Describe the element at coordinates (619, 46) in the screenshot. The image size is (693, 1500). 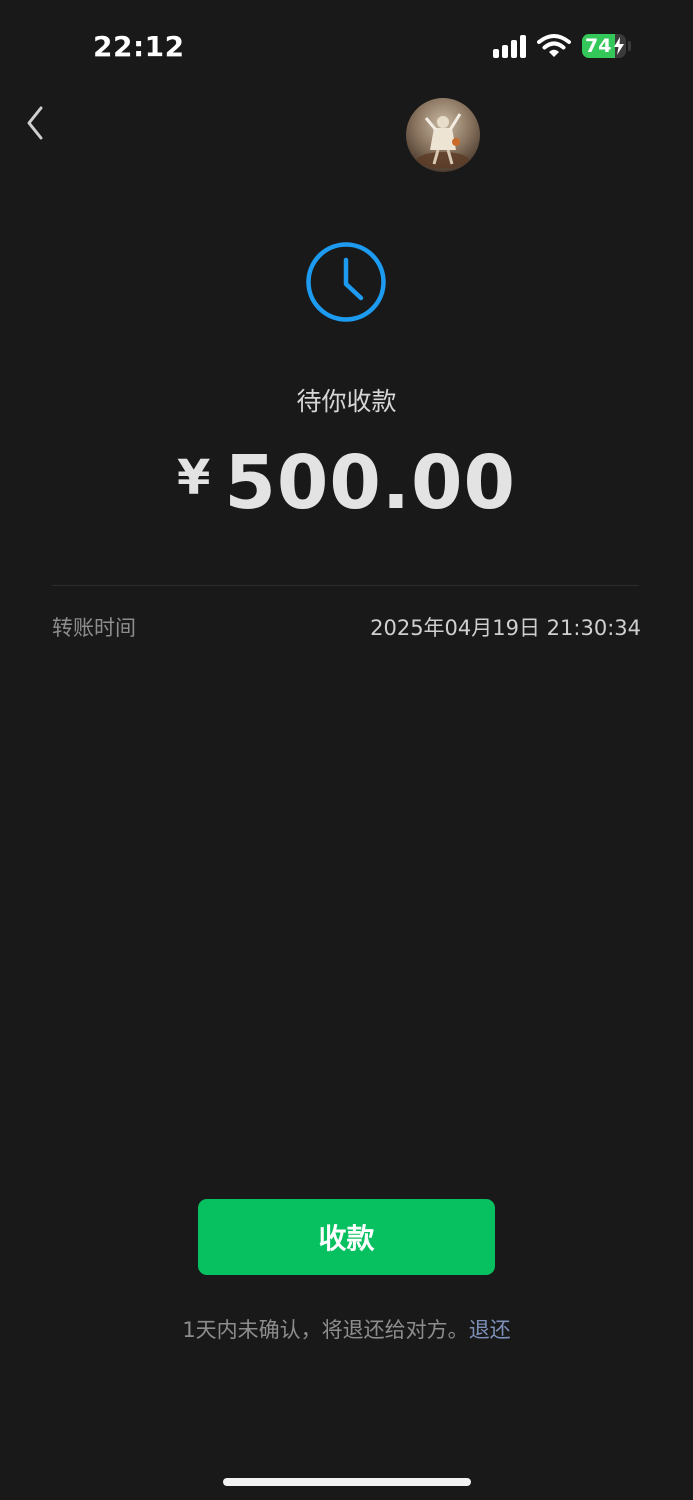
I see `bolt-icon` at that location.